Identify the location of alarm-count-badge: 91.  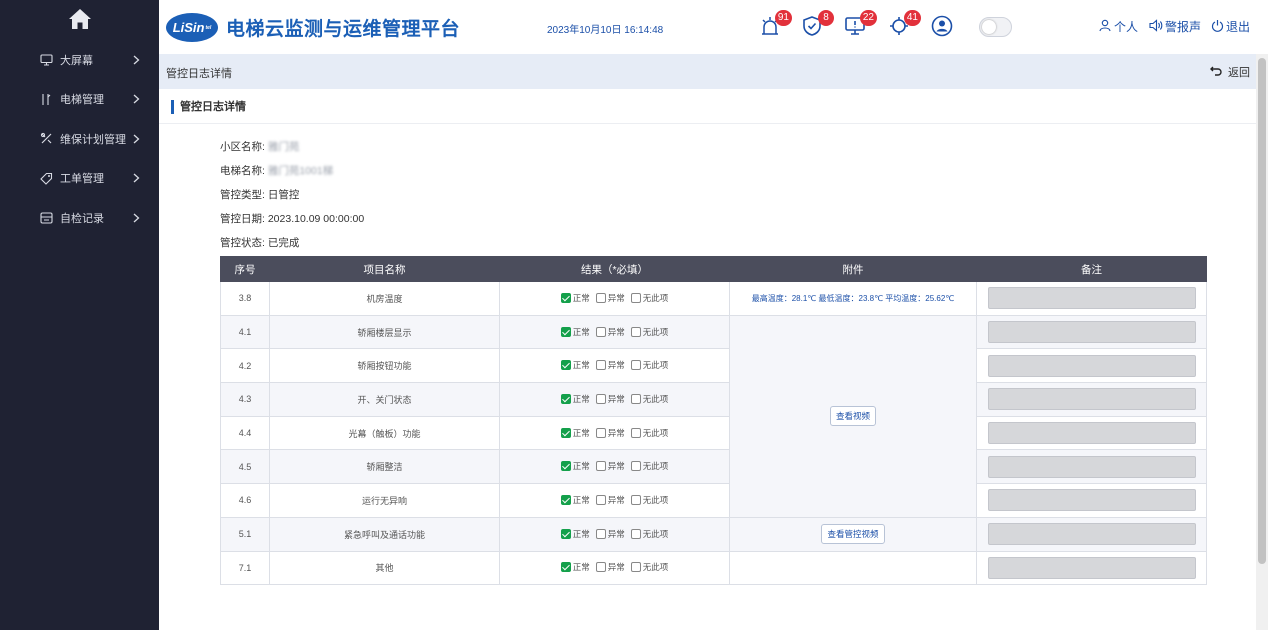
(783, 18).